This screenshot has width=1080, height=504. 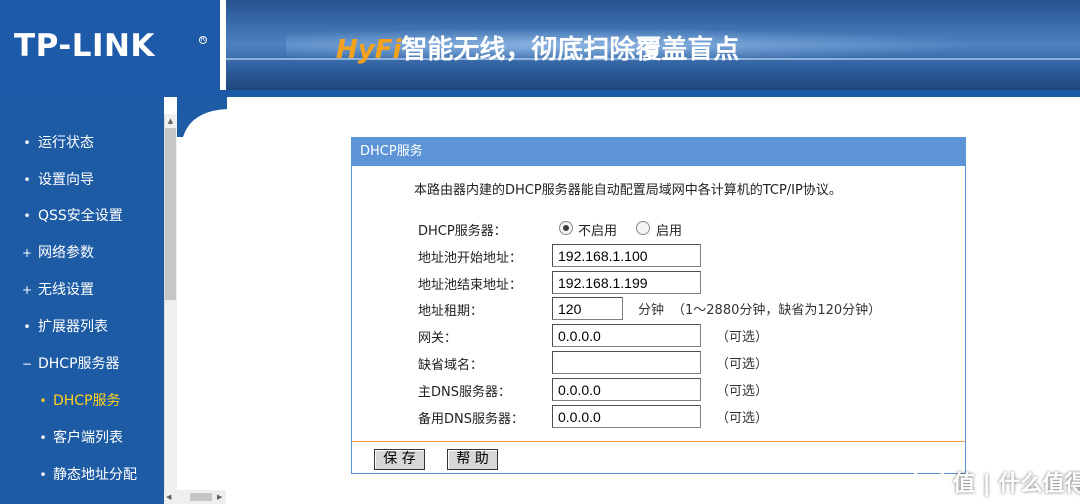 I want to click on radio-dhcp-off-label: 不启用, so click(x=598, y=231).